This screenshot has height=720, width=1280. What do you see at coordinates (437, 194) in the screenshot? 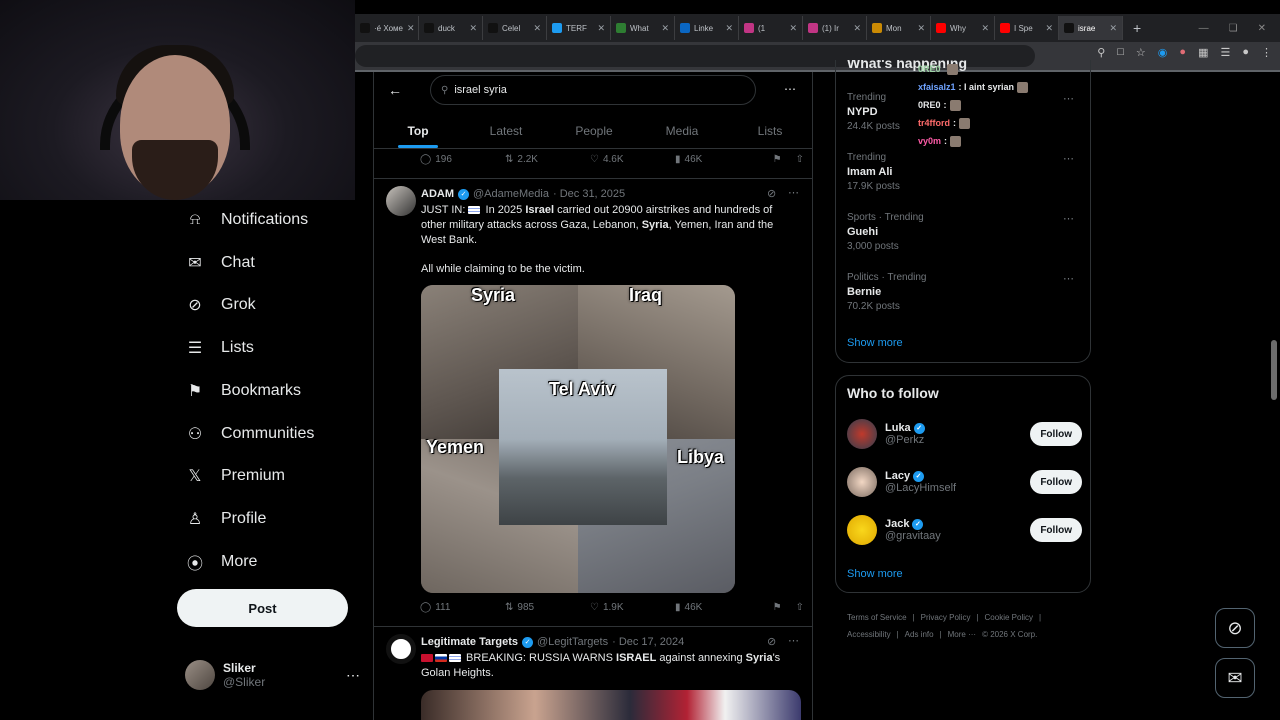
I see `tweet-author-name: ADAM` at bounding box center [437, 194].